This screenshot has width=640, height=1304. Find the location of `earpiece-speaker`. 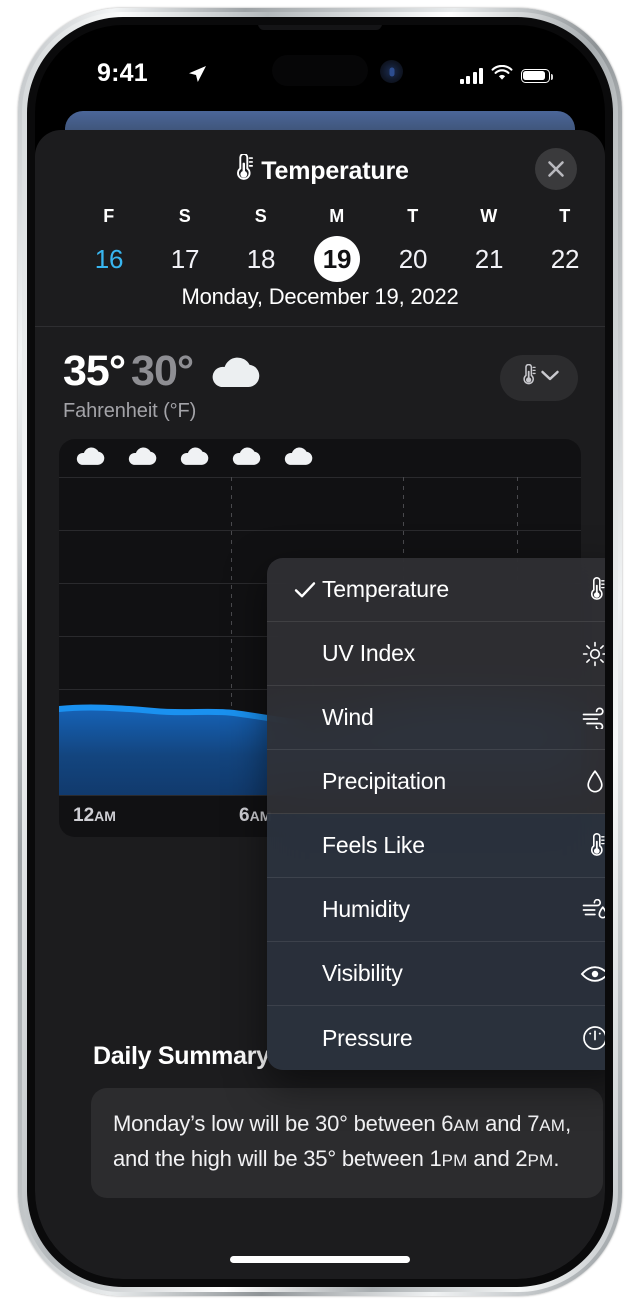

earpiece-speaker is located at coordinates (320, 27).